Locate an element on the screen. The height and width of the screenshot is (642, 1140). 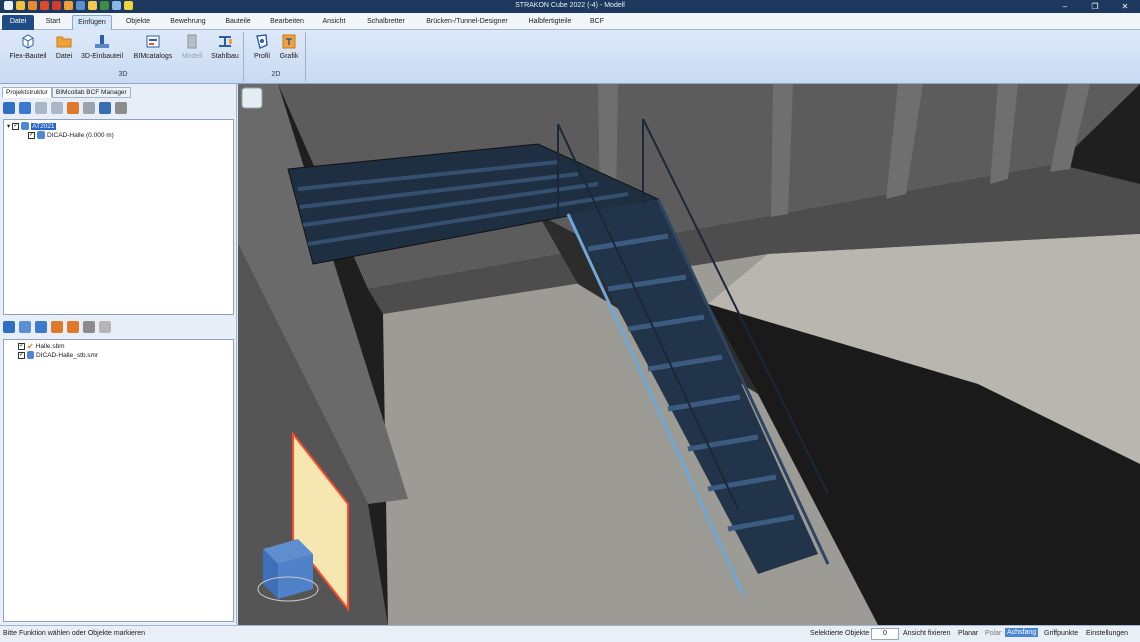
unlink-icon is located at coordinates (105, 327).